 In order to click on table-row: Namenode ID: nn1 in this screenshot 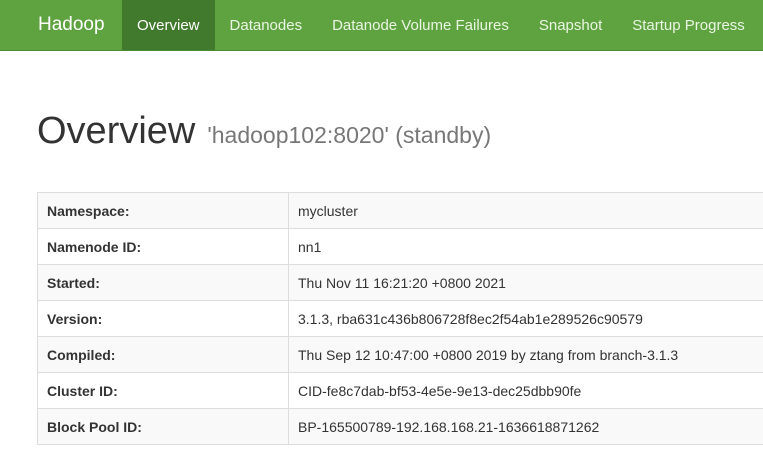, I will do `click(400, 246)`.